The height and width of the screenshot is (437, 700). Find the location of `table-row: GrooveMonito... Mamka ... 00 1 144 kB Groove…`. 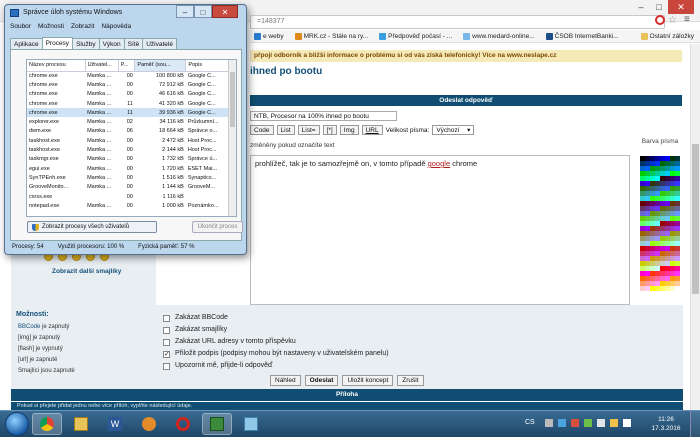

table-row: GrooveMonito... Mamka ... 00 1 144 kB Groove… is located at coordinates (128, 187).